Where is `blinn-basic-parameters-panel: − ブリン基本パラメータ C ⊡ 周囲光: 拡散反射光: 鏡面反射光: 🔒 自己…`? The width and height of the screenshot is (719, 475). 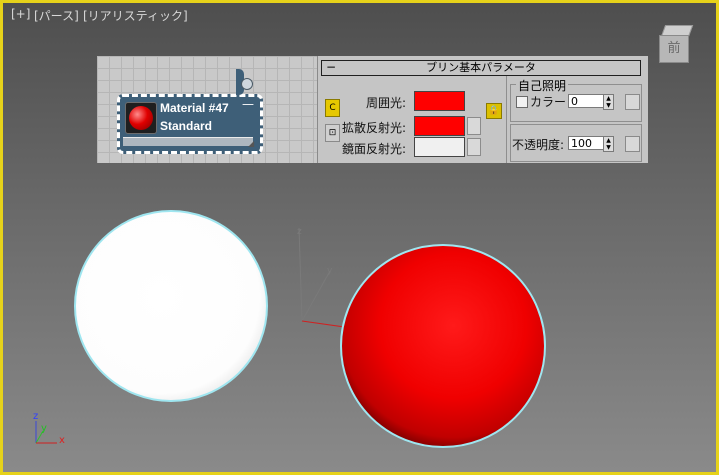 blinn-basic-parameters-panel: − ブリン基本パラメータ C ⊡ 周囲光: 拡散反射光: 鏡面反射光: 🔒 自己… is located at coordinates (482, 109).